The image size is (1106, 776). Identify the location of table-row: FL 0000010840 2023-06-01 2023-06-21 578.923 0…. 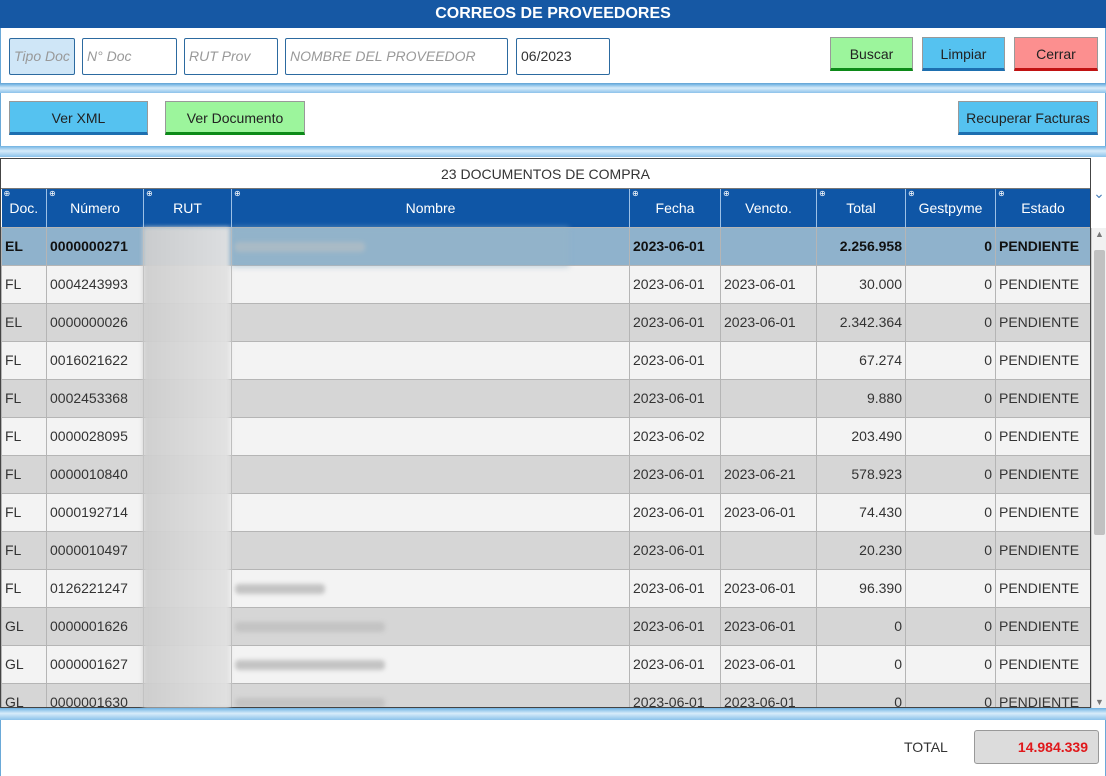
(545, 474).